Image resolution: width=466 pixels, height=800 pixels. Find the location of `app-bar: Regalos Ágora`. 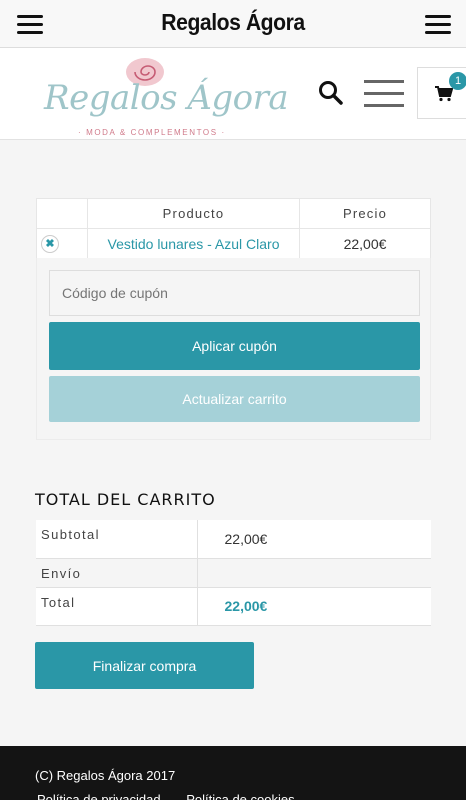

app-bar: Regalos Ágora is located at coordinates (233, 24).